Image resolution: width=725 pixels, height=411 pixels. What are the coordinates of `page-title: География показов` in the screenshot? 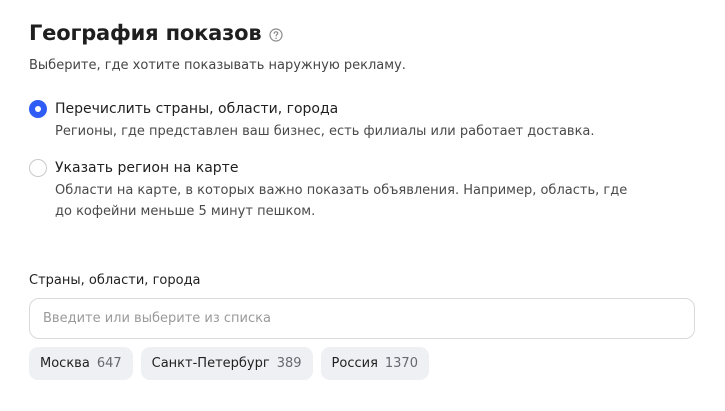 It's located at (145, 33).